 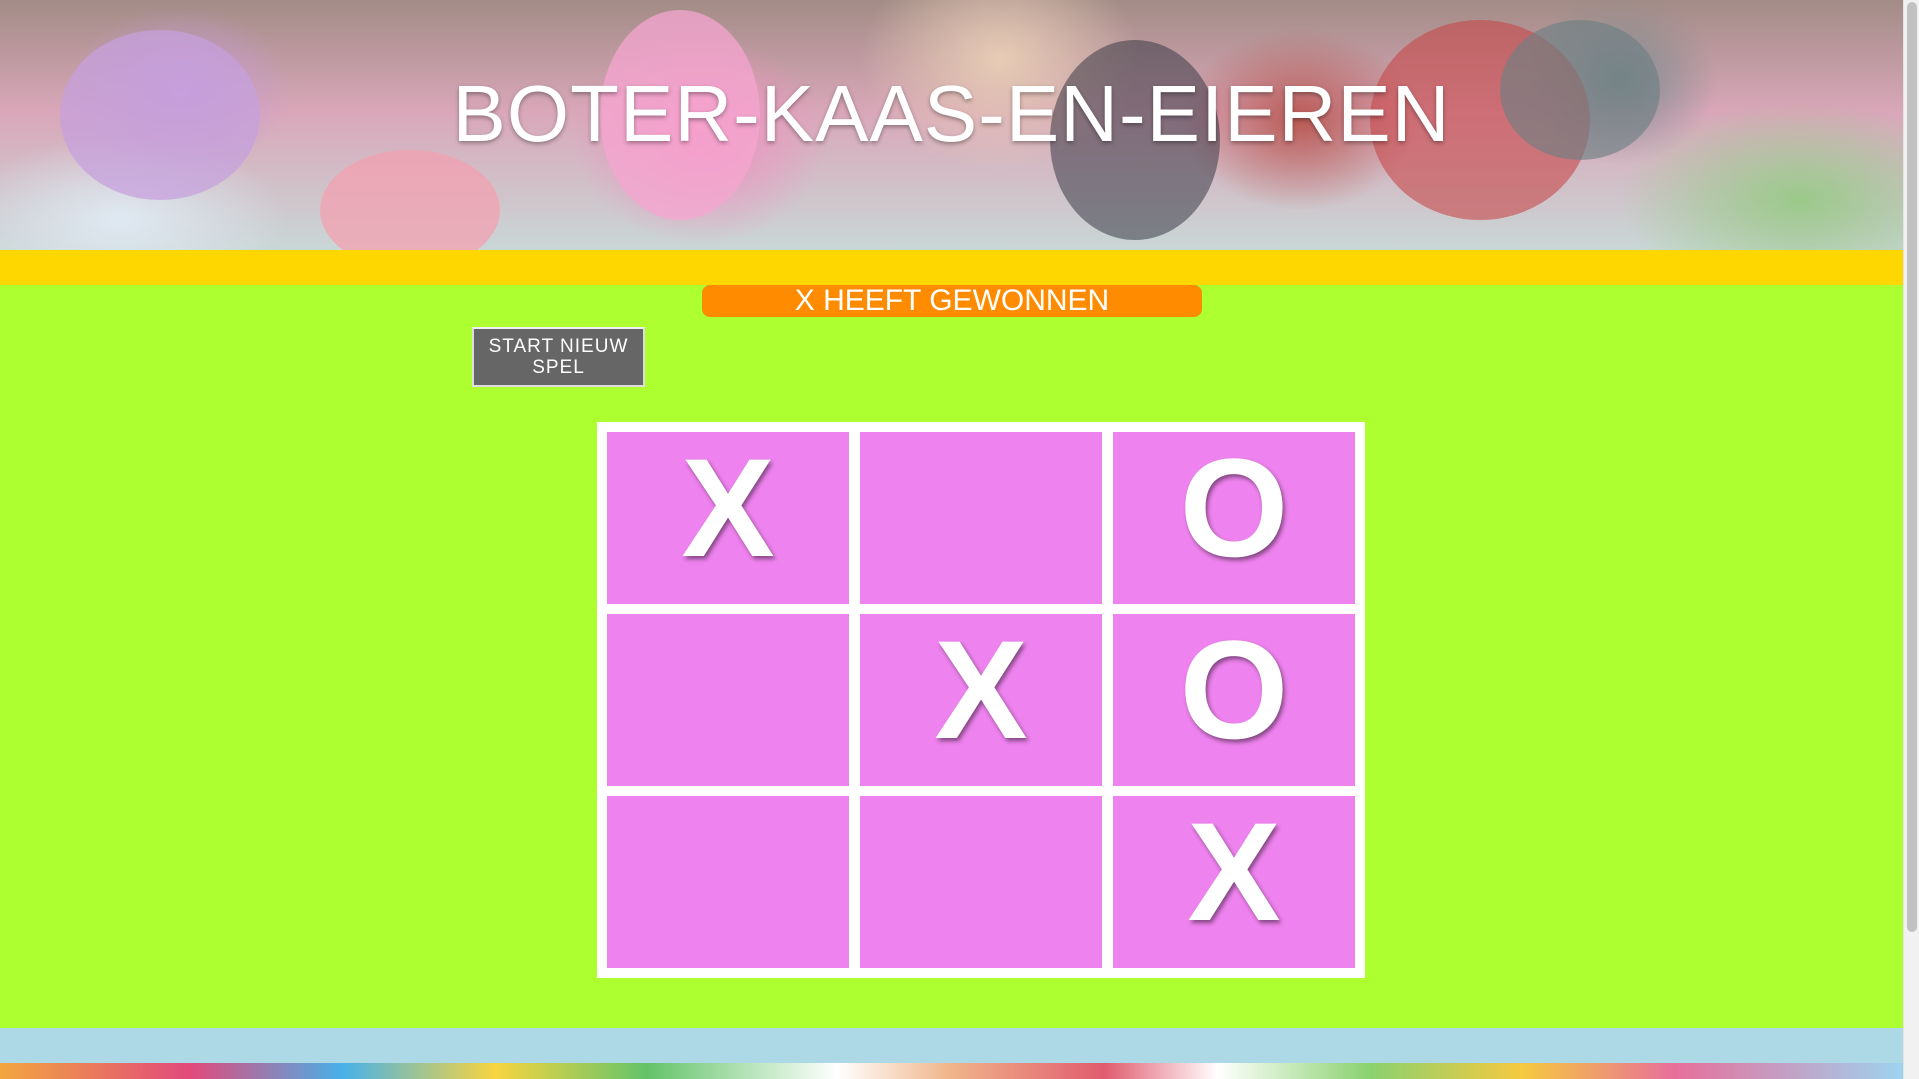 I want to click on start-new-game-button: START NIEUW SPEL, so click(x=558, y=357).